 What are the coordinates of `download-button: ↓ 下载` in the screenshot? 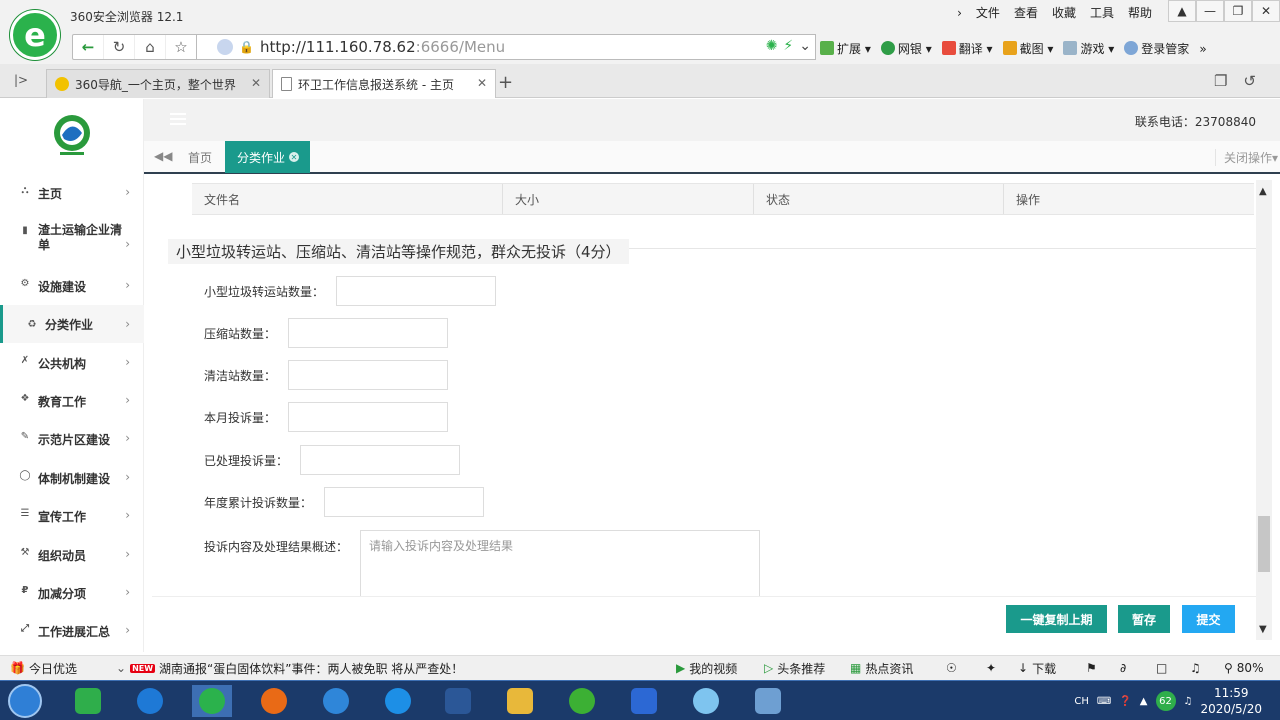 It's located at (1037, 668).